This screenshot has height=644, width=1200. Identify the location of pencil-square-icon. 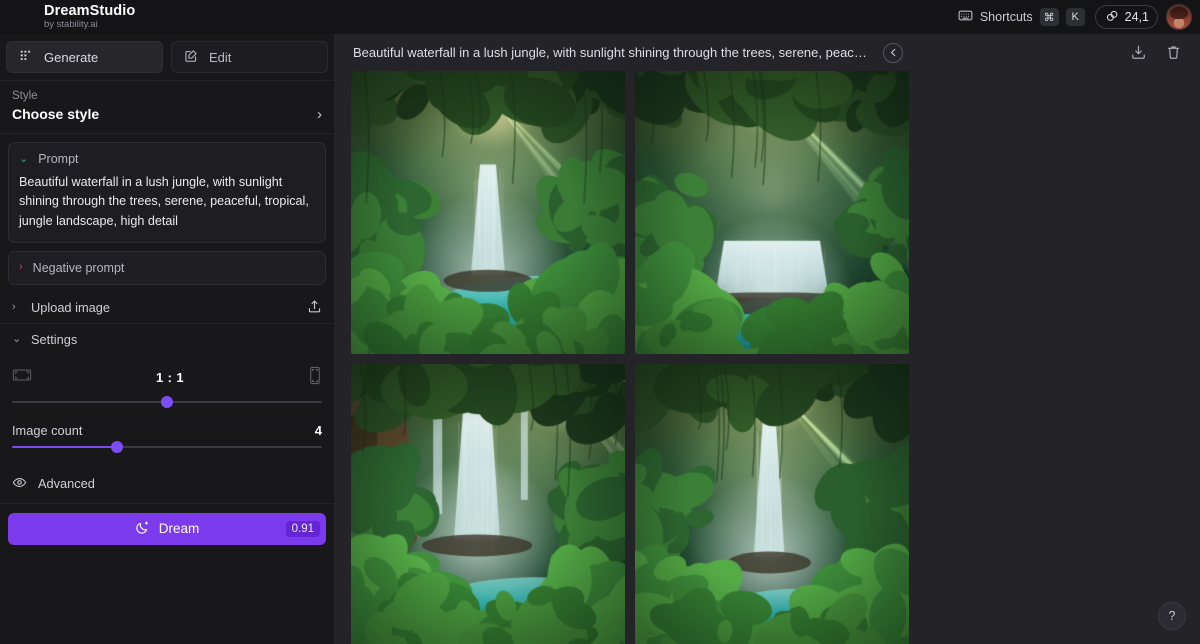
(191, 57).